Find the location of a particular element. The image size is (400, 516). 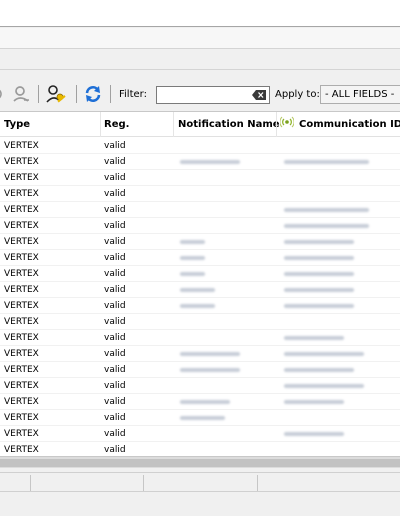

apply-to-label: Apply to: is located at coordinates (297, 94).